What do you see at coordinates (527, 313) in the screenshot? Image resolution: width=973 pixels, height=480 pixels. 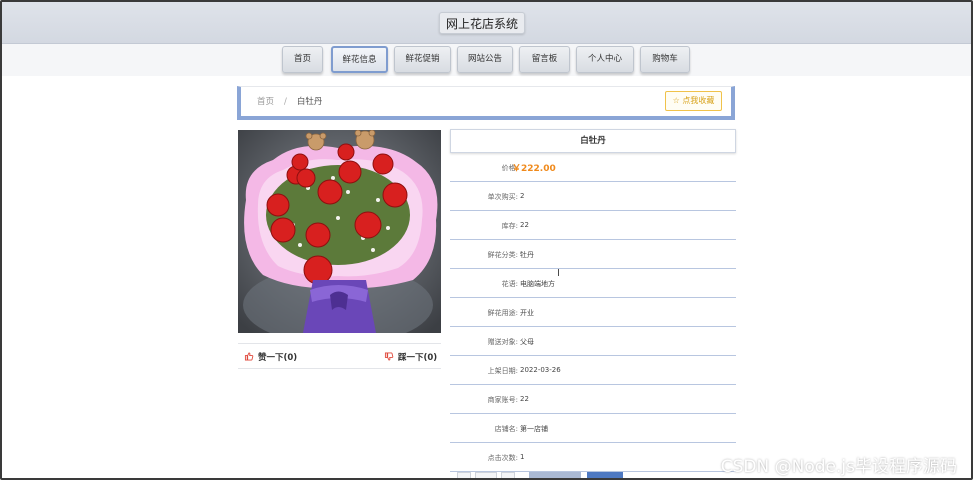 I see `detail-value: 开业` at bounding box center [527, 313].